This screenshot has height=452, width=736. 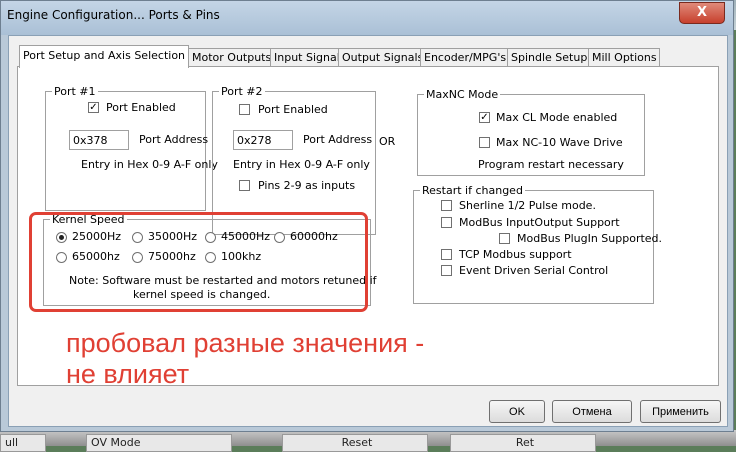 What do you see at coordinates (387, 141) in the screenshot?
I see `or-label: OR` at bounding box center [387, 141].